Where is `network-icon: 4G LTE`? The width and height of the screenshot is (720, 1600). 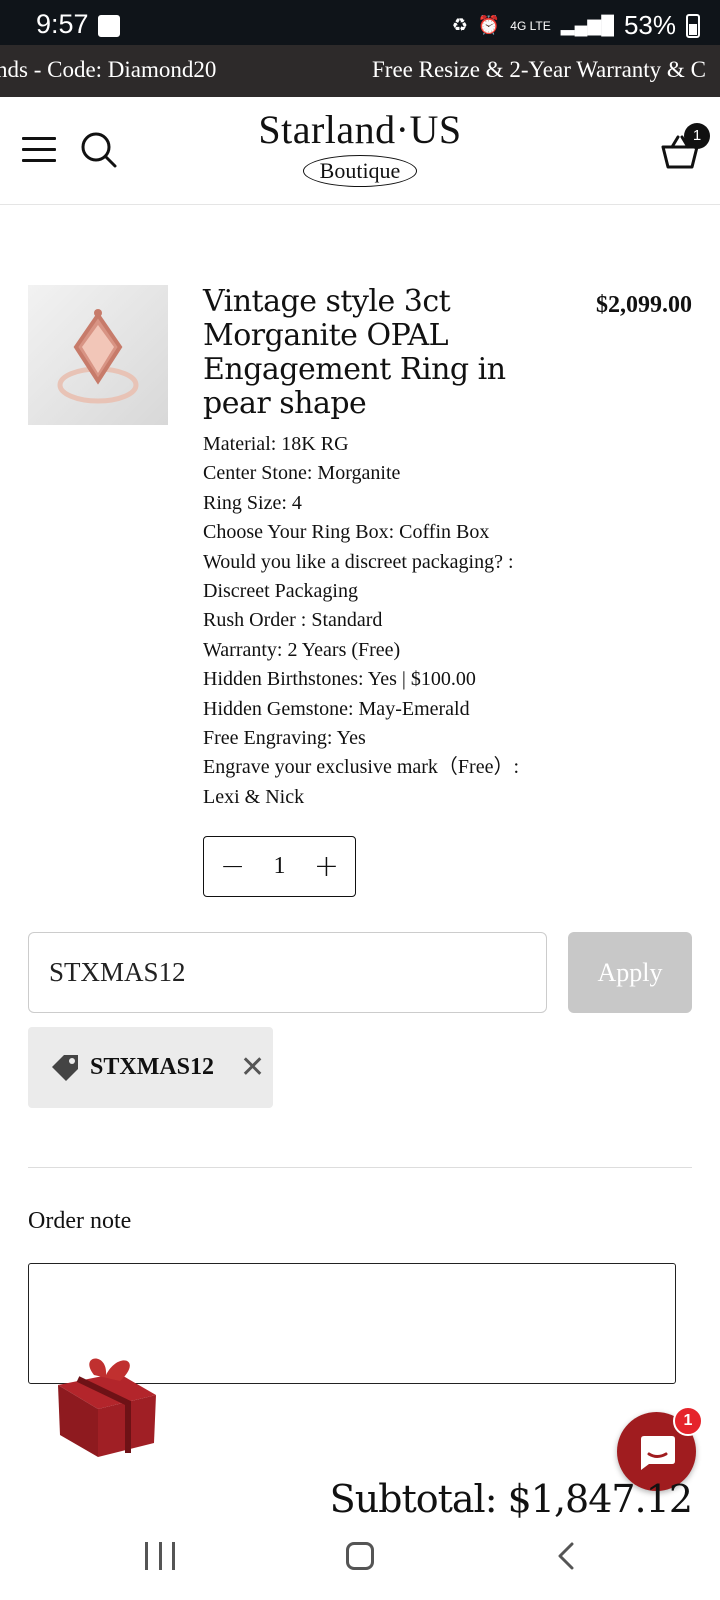
network-icon: 4G LTE is located at coordinates (530, 25).